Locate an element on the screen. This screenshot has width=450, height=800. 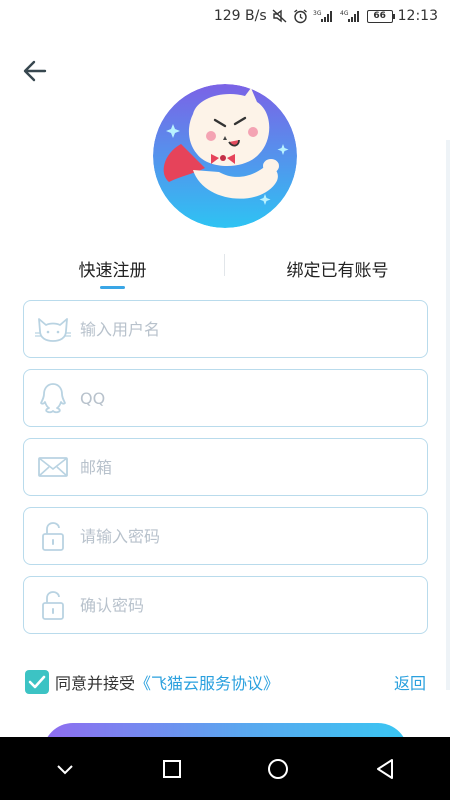
checkmark-icon is located at coordinates (37, 682).